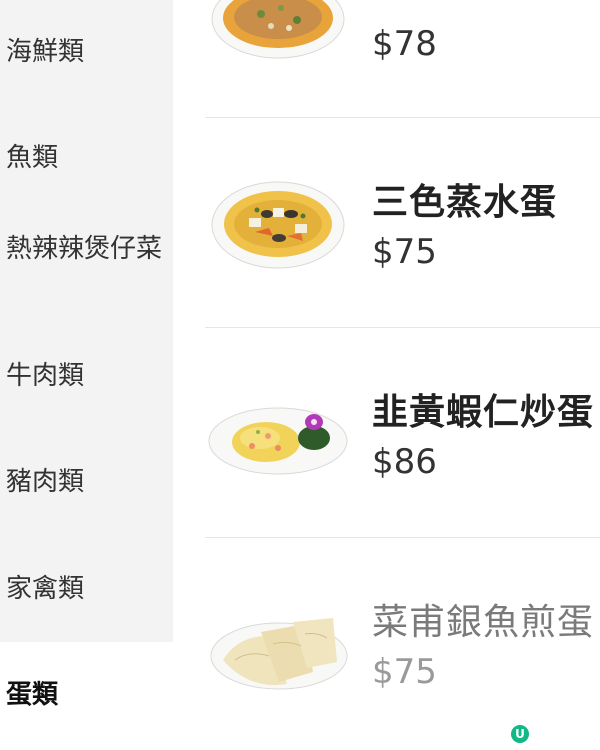 This screenshot has height=750, width=600. What do you see at coordinates (520, 734) in the screenshot?
I see `app-badge-icon: U` at bounding box center [520, 734].